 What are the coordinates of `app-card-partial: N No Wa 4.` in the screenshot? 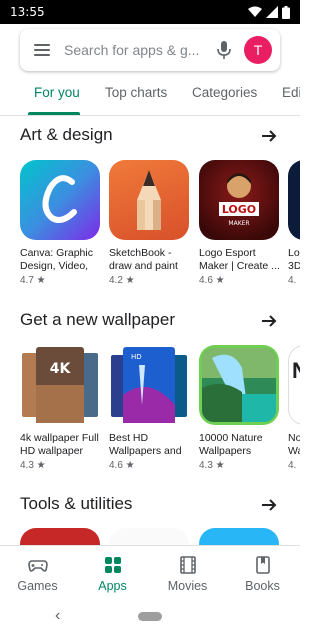 It's located at (294, 408).